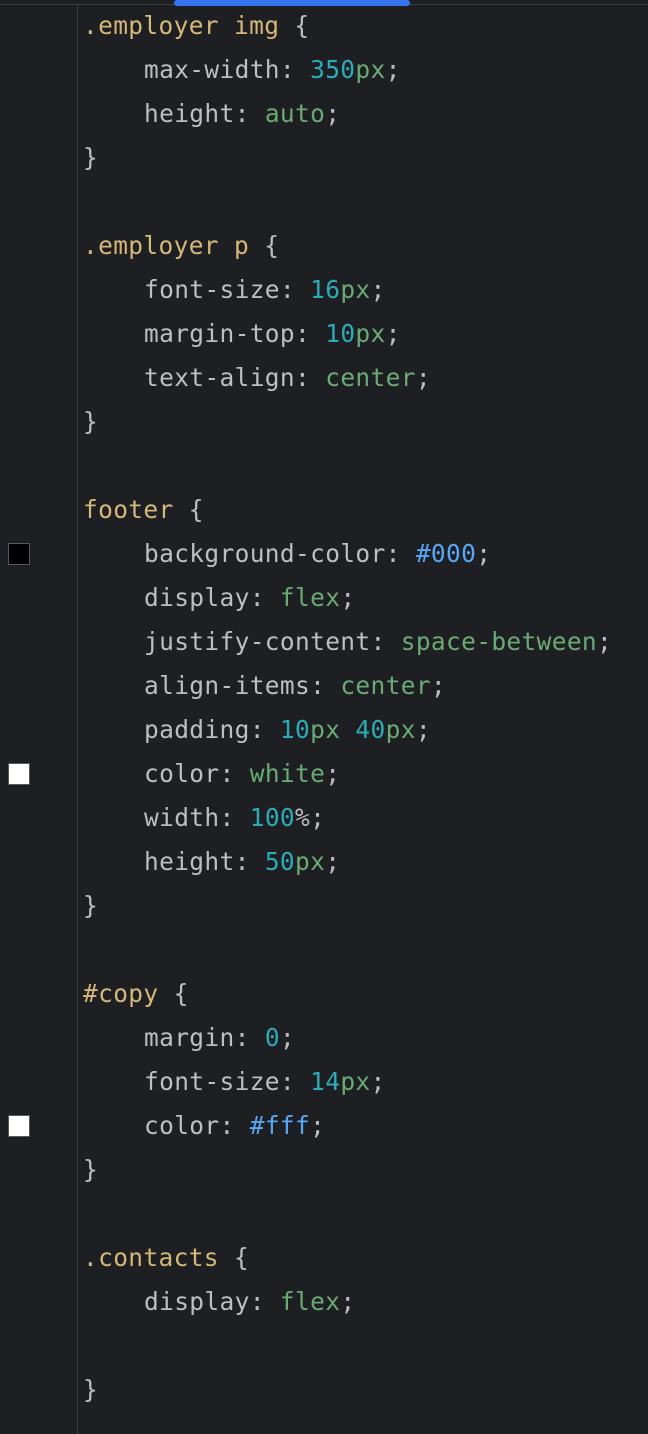 The height and width of the screenshot is (1434, 648). I want to click on code-line: margin-top: 10px;, so click(272, 333).